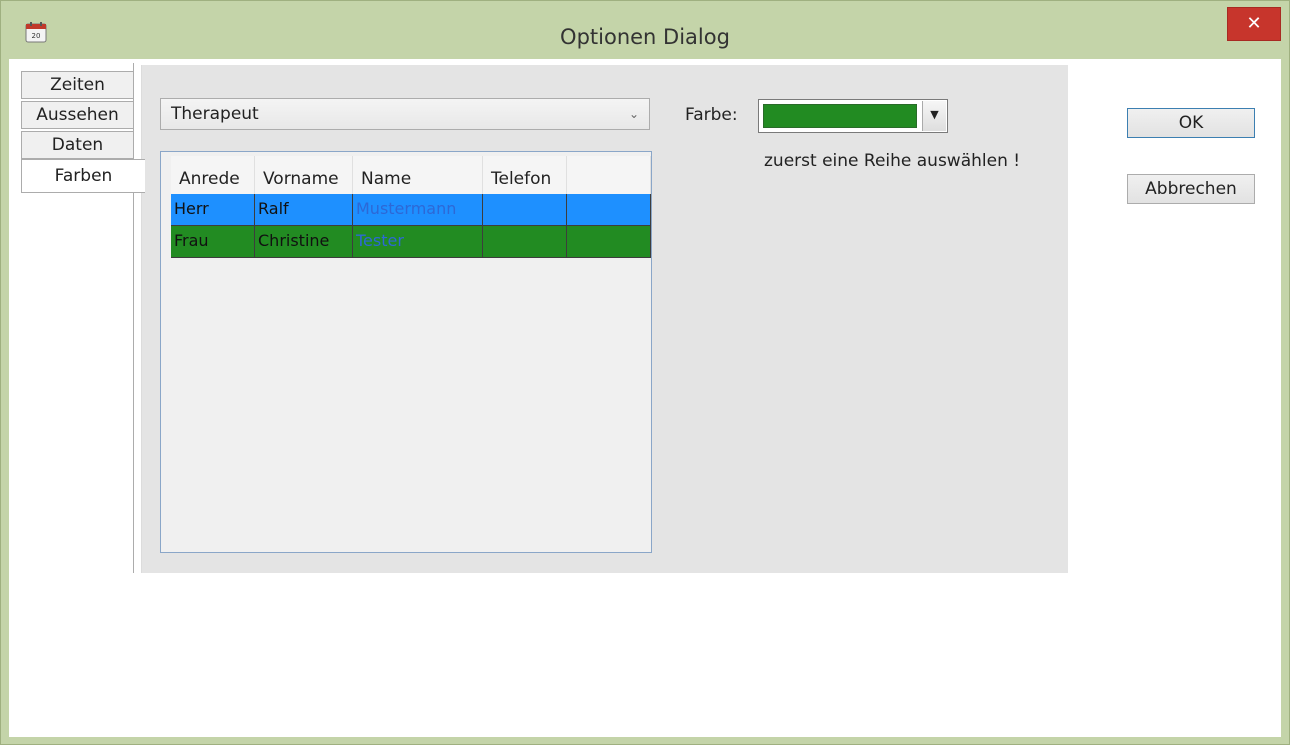 The image size is (1290, 745). I want to click on chevron-down-icon: ⌄, so click(633, 114).